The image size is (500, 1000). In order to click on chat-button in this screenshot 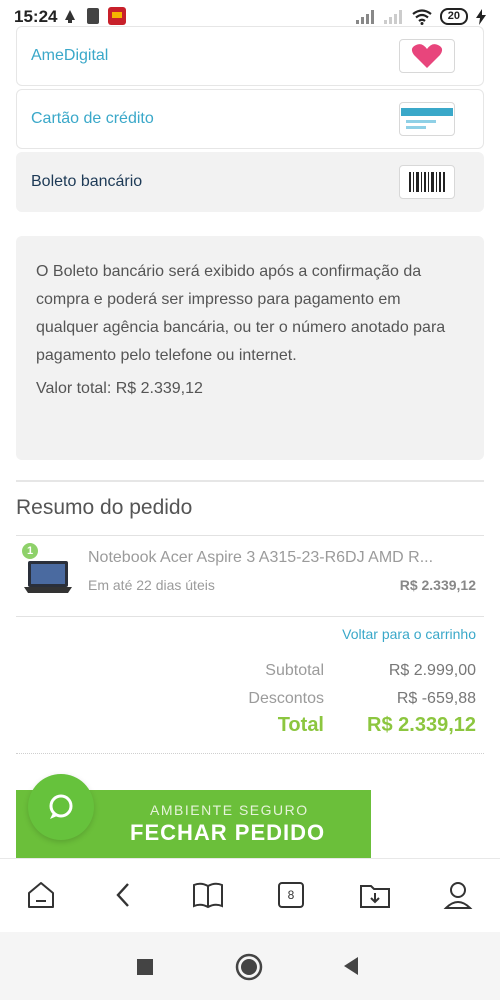, I will do `click(61, 807)`.